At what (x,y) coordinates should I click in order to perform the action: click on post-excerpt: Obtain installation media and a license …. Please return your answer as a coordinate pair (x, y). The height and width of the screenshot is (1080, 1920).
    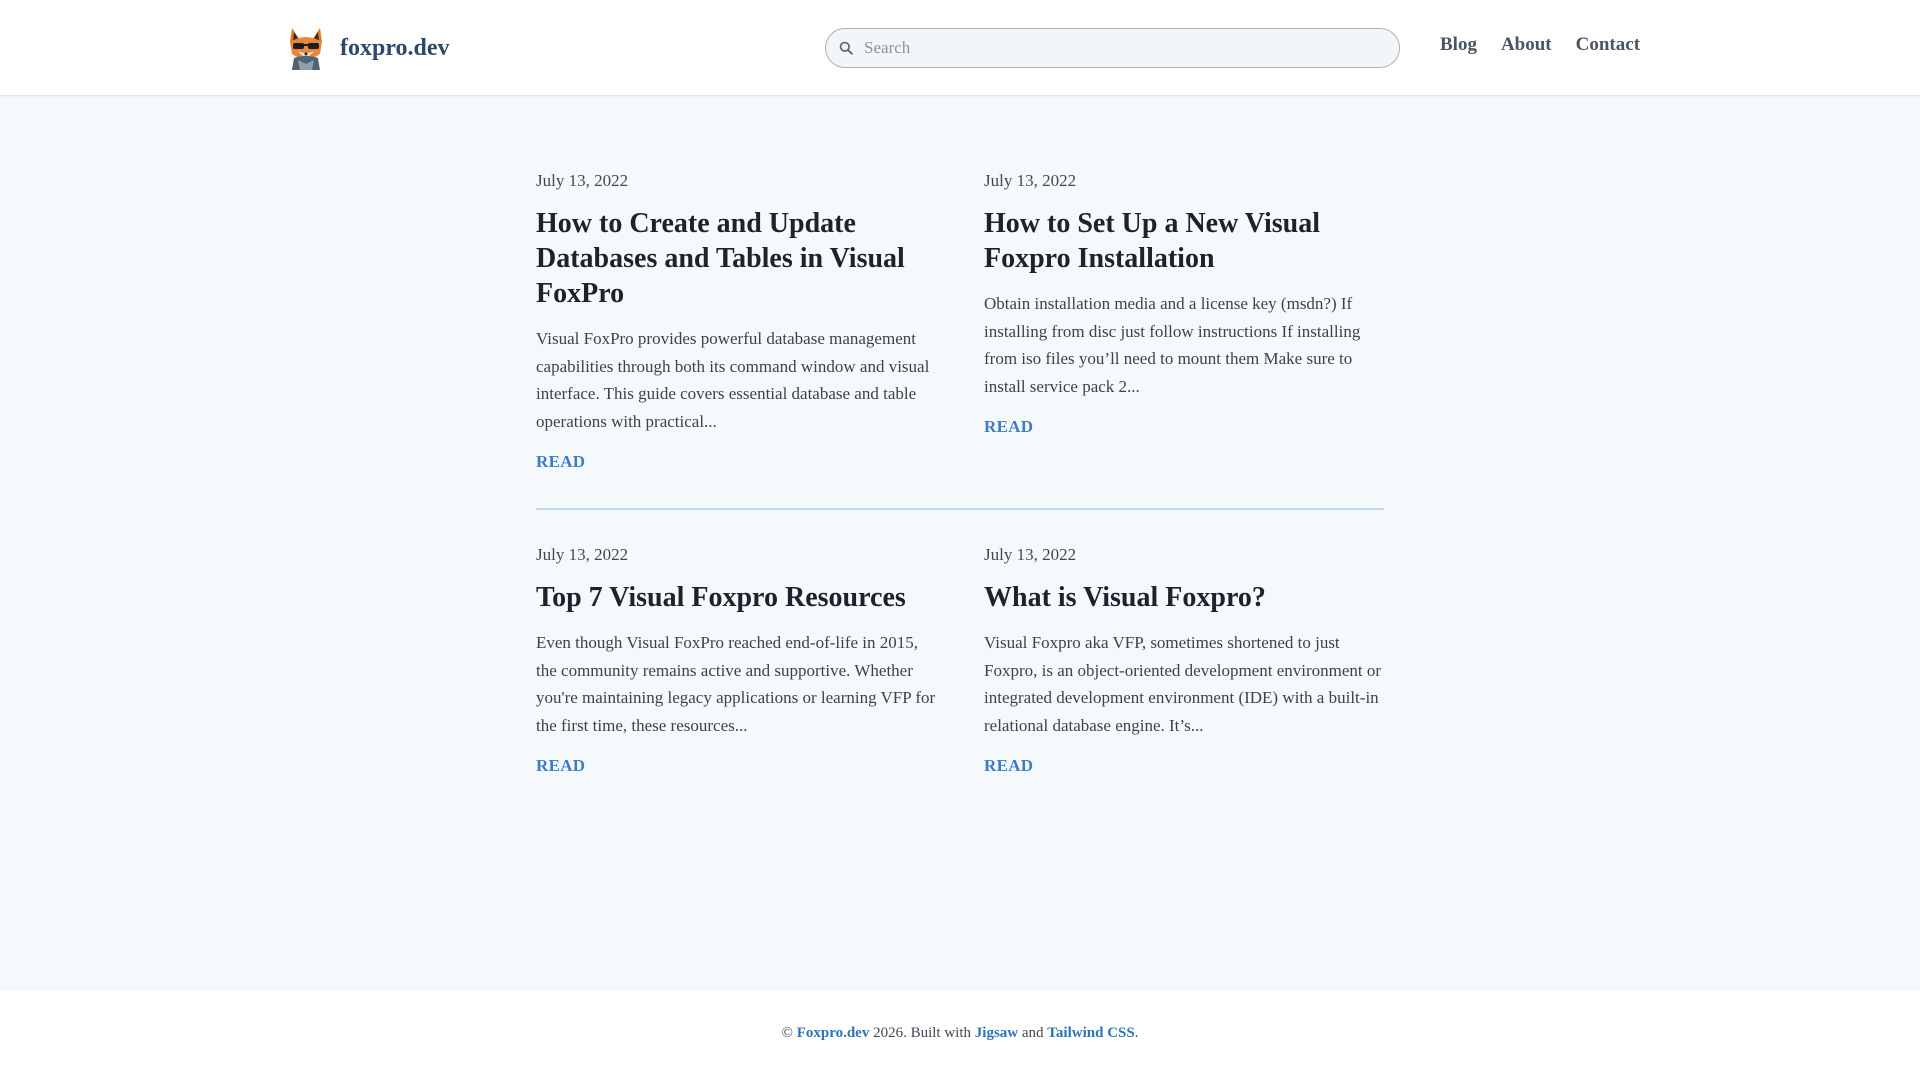
    Looking at the image, I should click on (1172, 345).